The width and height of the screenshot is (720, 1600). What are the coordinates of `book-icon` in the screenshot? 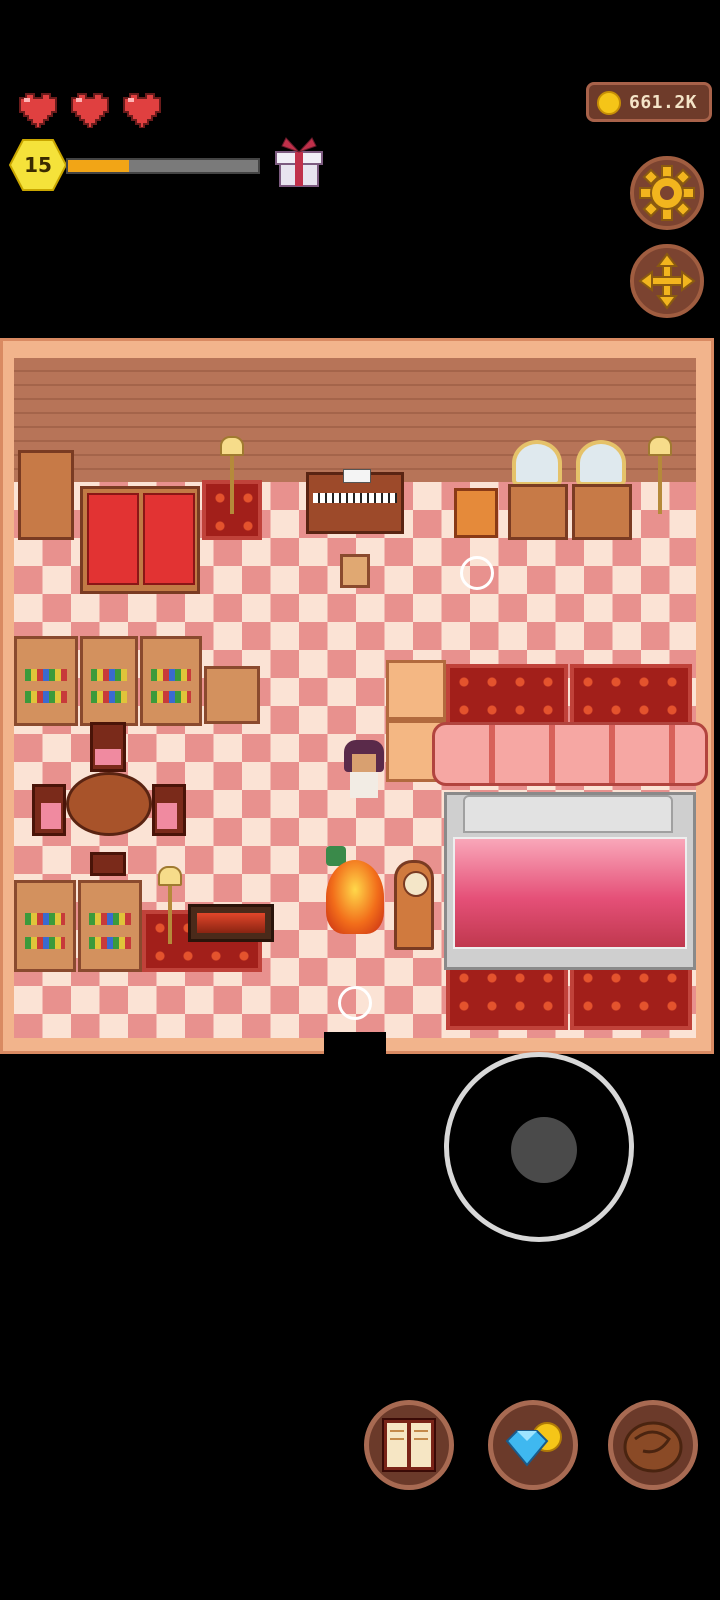 It's located at (409, 1445).